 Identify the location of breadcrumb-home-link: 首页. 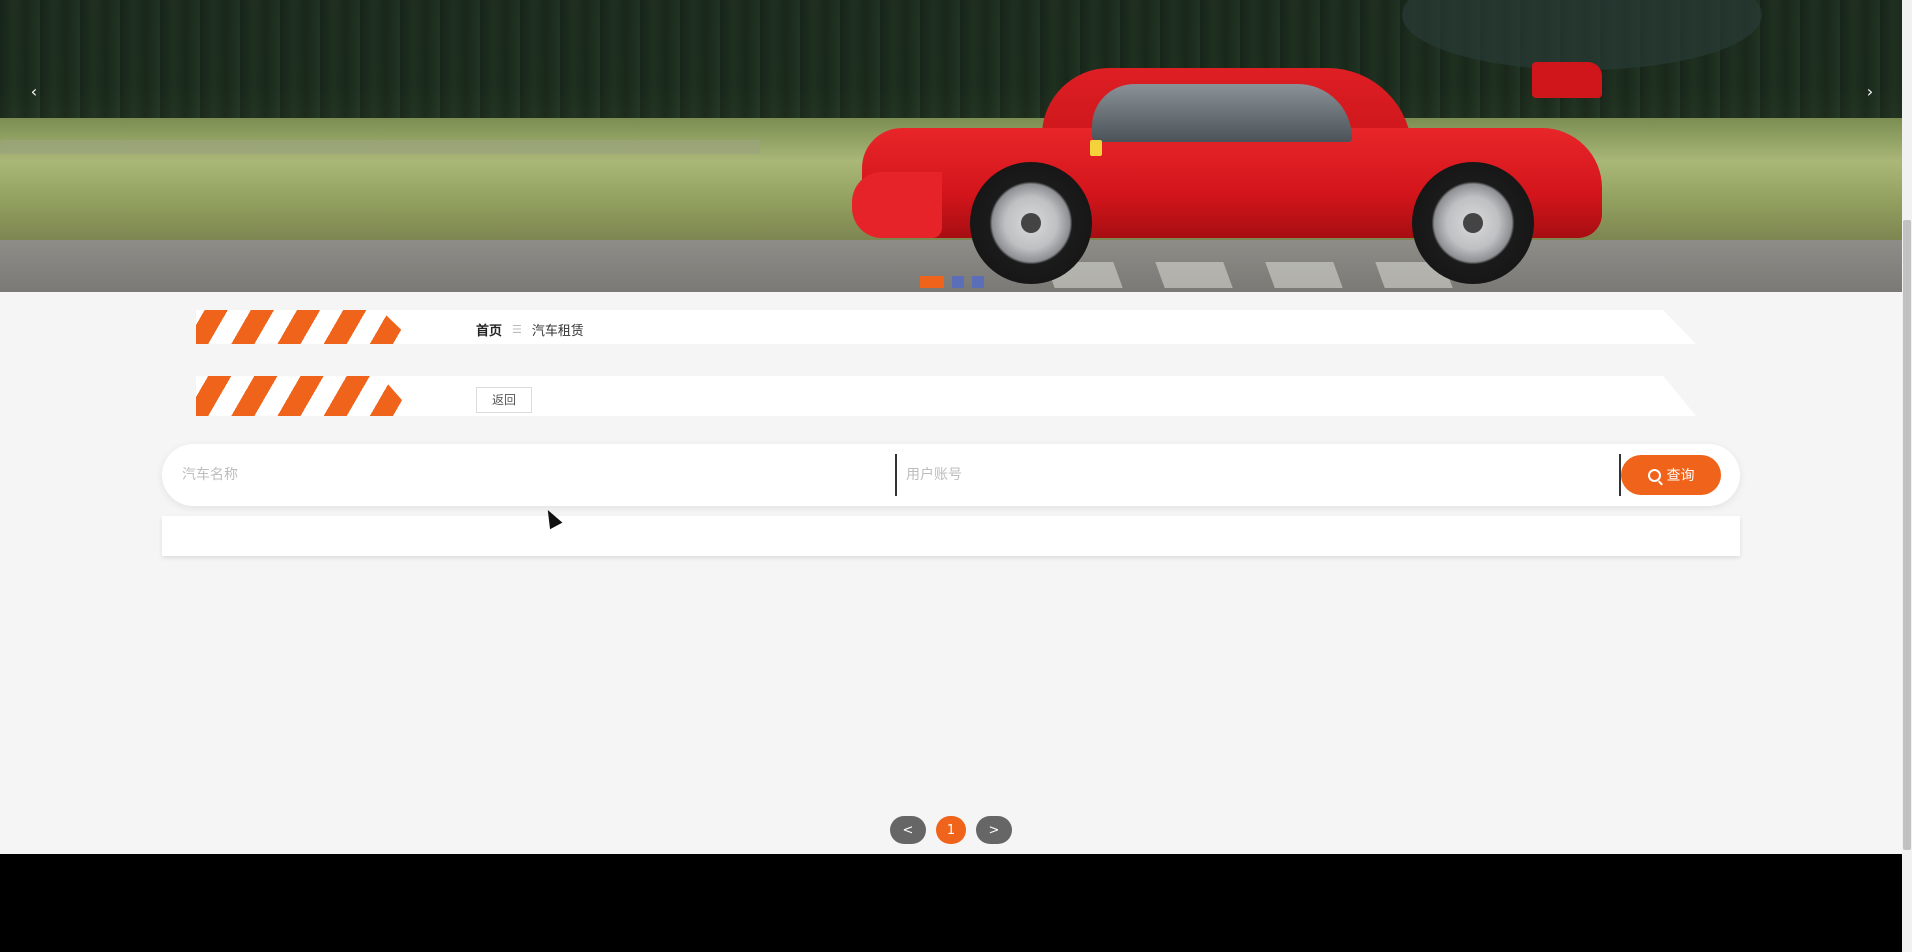
(489, 329).